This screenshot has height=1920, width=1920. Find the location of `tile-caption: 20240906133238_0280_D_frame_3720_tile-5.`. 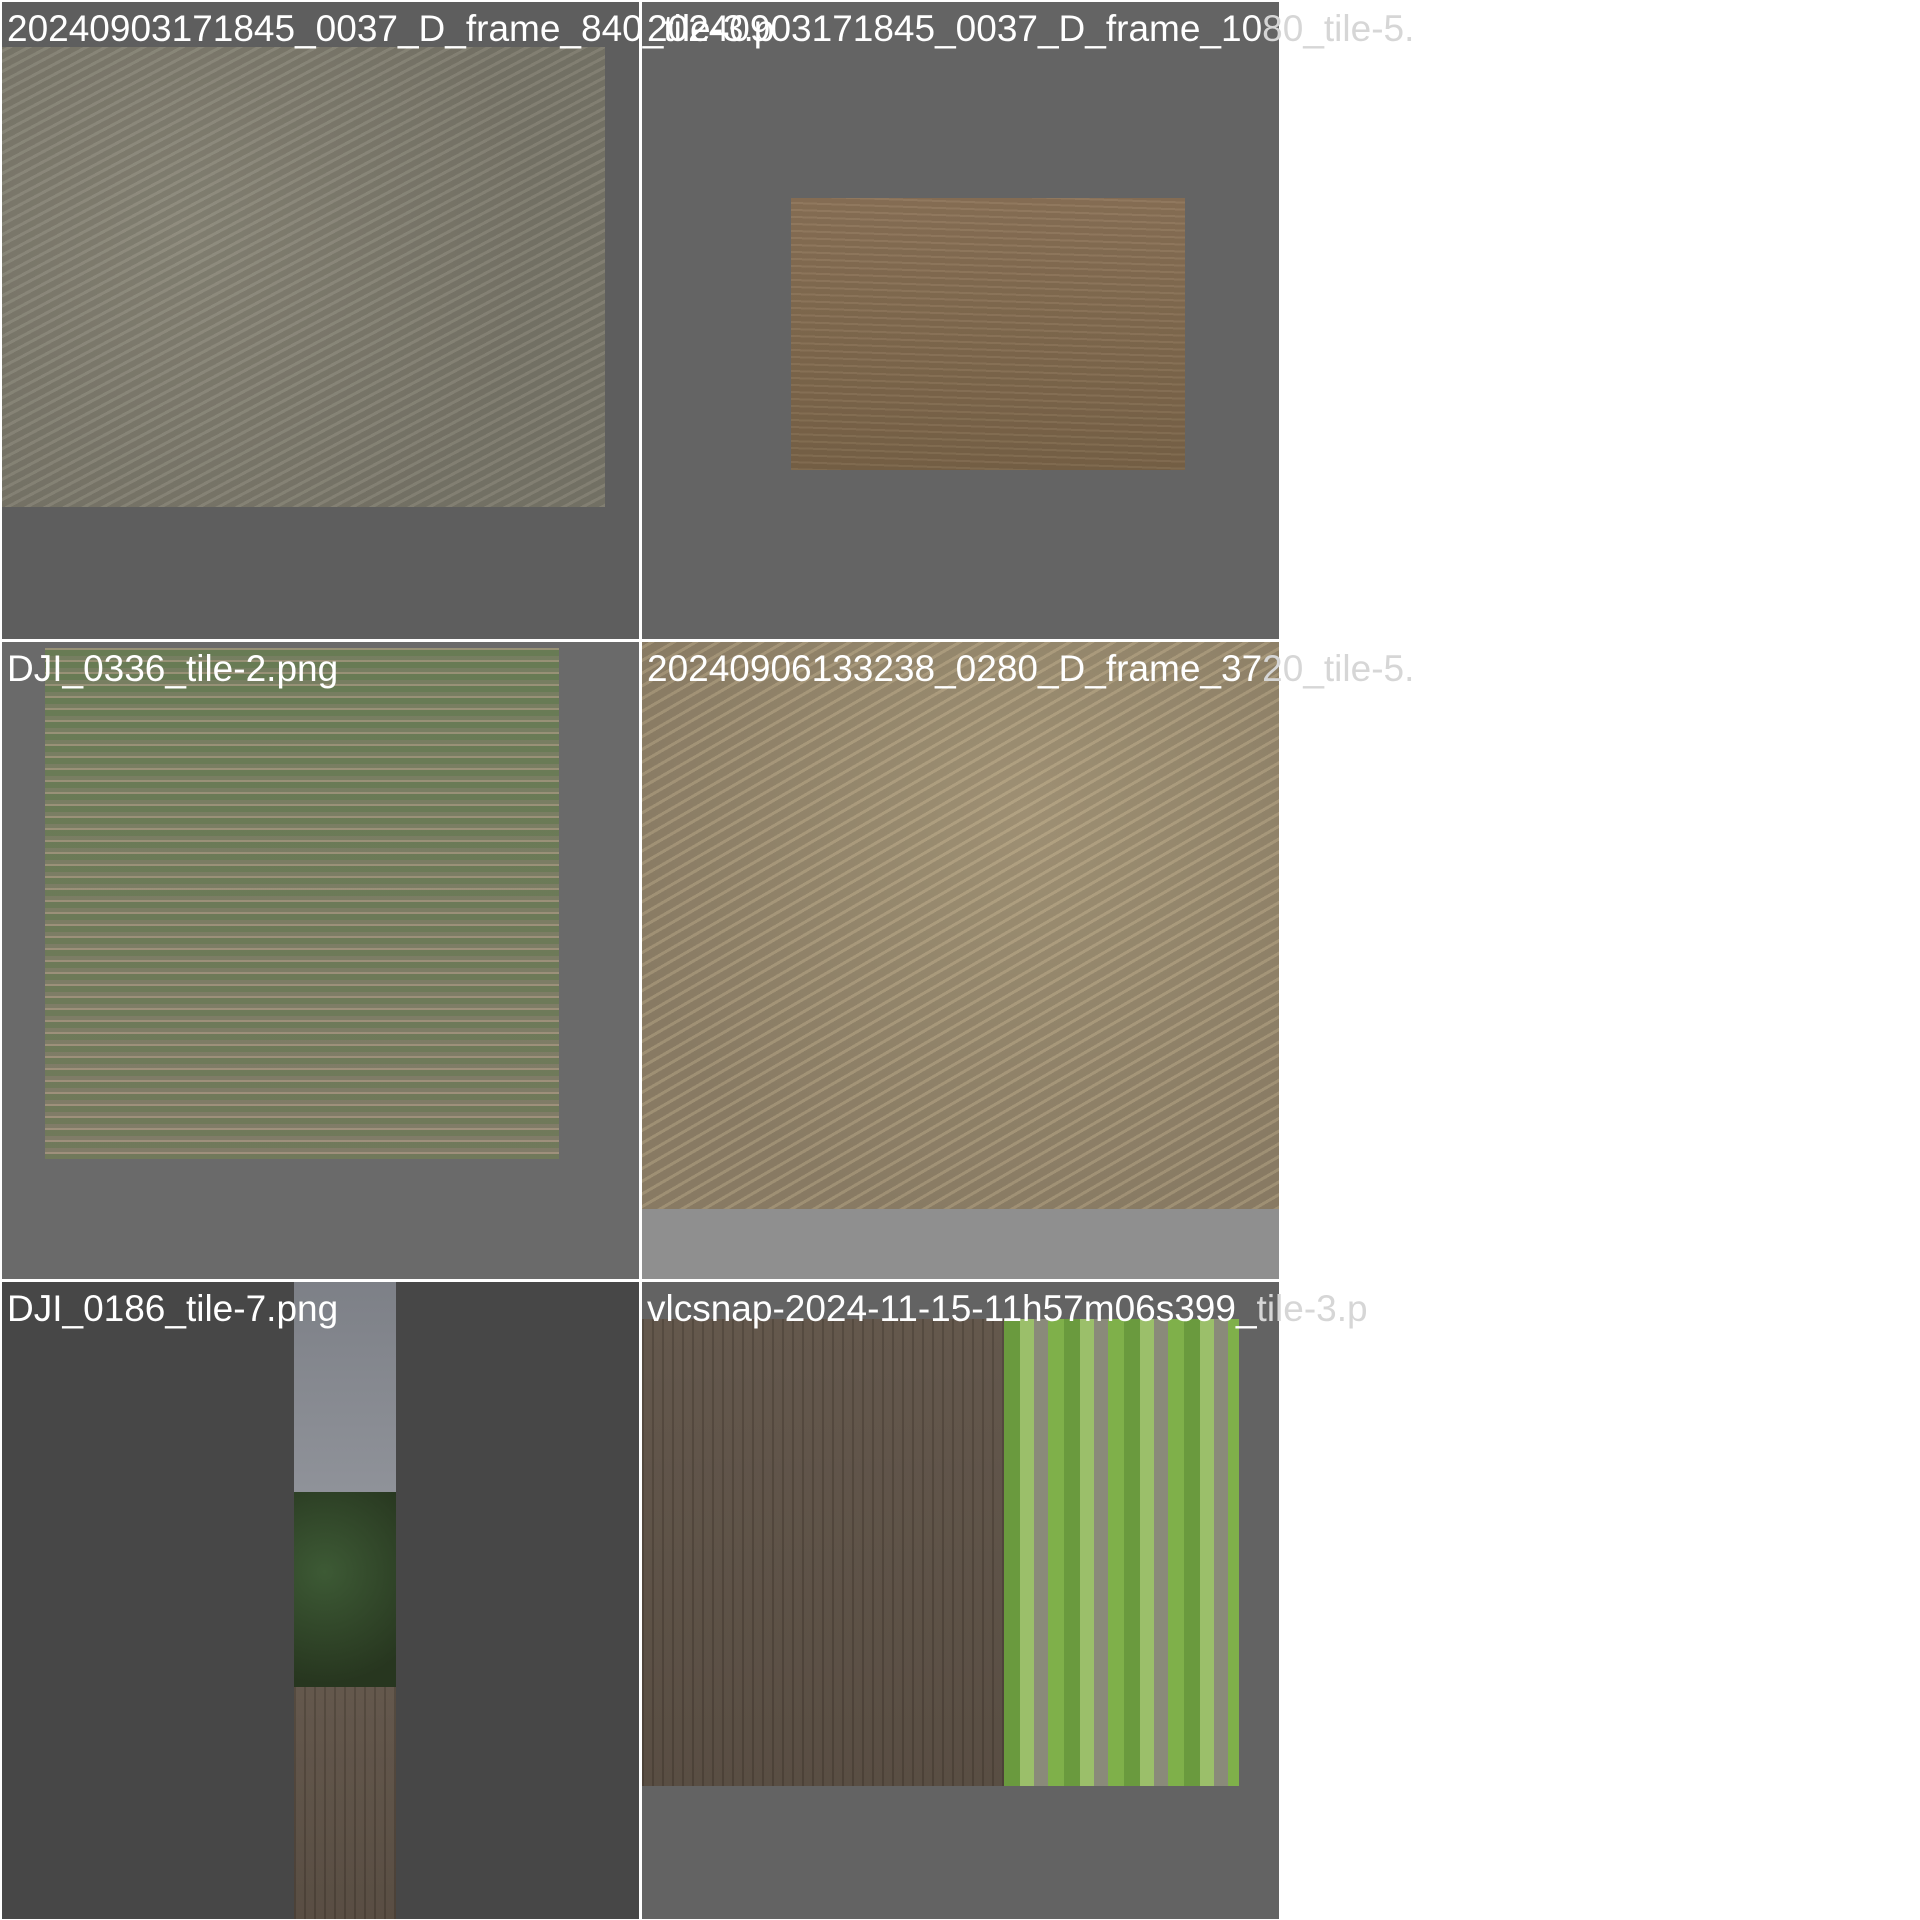

tile-caption: 20240906133238_0280_D_frame_3720_tile-5. is located at coordinates (1030, 669).